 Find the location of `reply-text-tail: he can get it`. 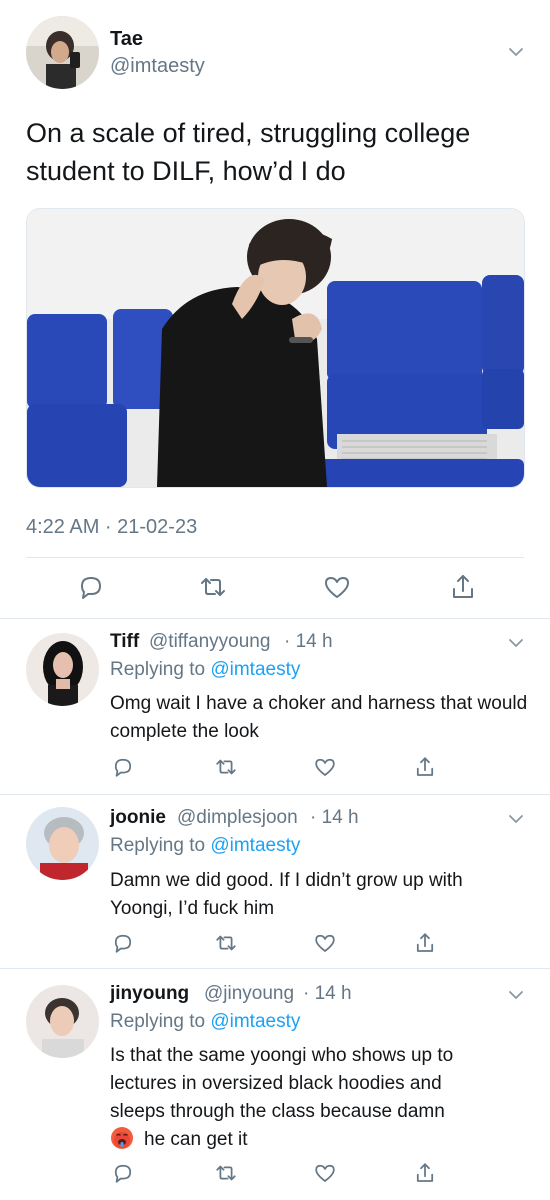

reply-text-tail: he can get it is located at coordinates (196, 1139).